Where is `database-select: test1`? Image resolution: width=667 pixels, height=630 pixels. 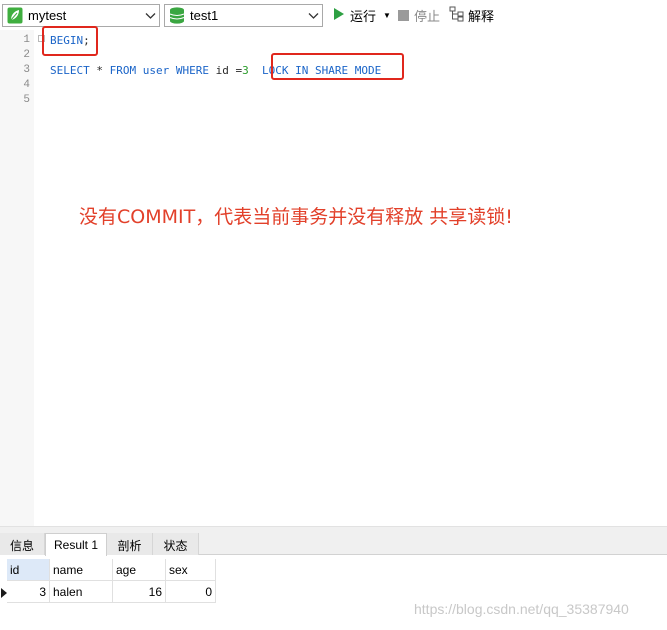
database-select: test1 is located at coordinates (243, 15).